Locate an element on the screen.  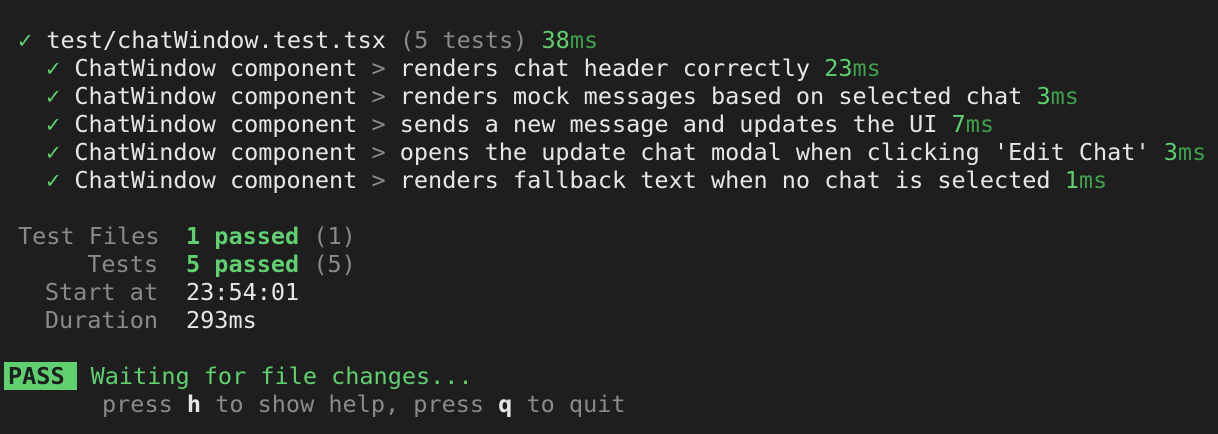
summary-test-files: Test Files 1 passed (1) is located at coordinates (187, 236).